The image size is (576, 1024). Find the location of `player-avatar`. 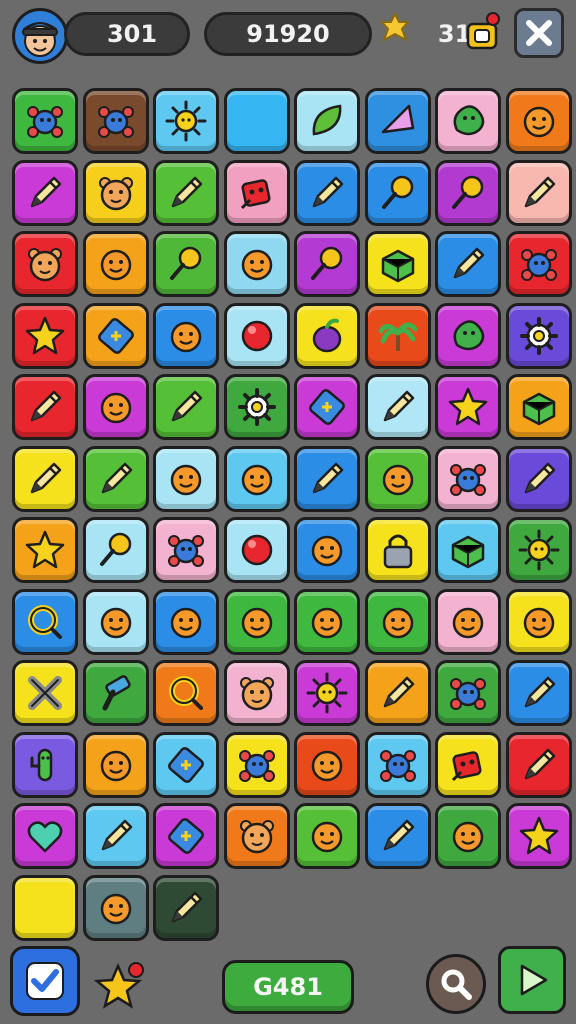

player-avatar is located at coordinates (40, 36).